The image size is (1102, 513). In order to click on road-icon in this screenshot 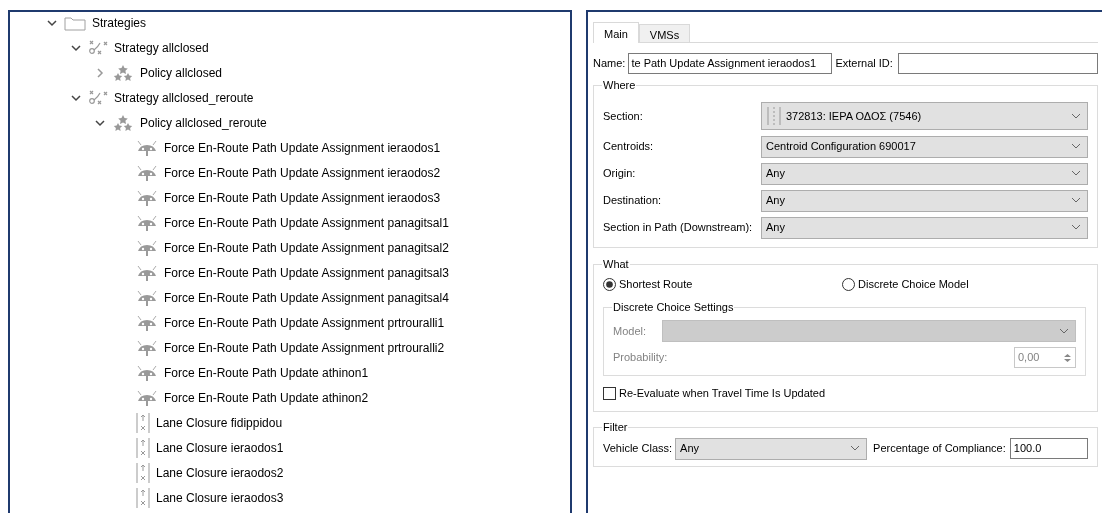, I will do `click(774, 116)`.